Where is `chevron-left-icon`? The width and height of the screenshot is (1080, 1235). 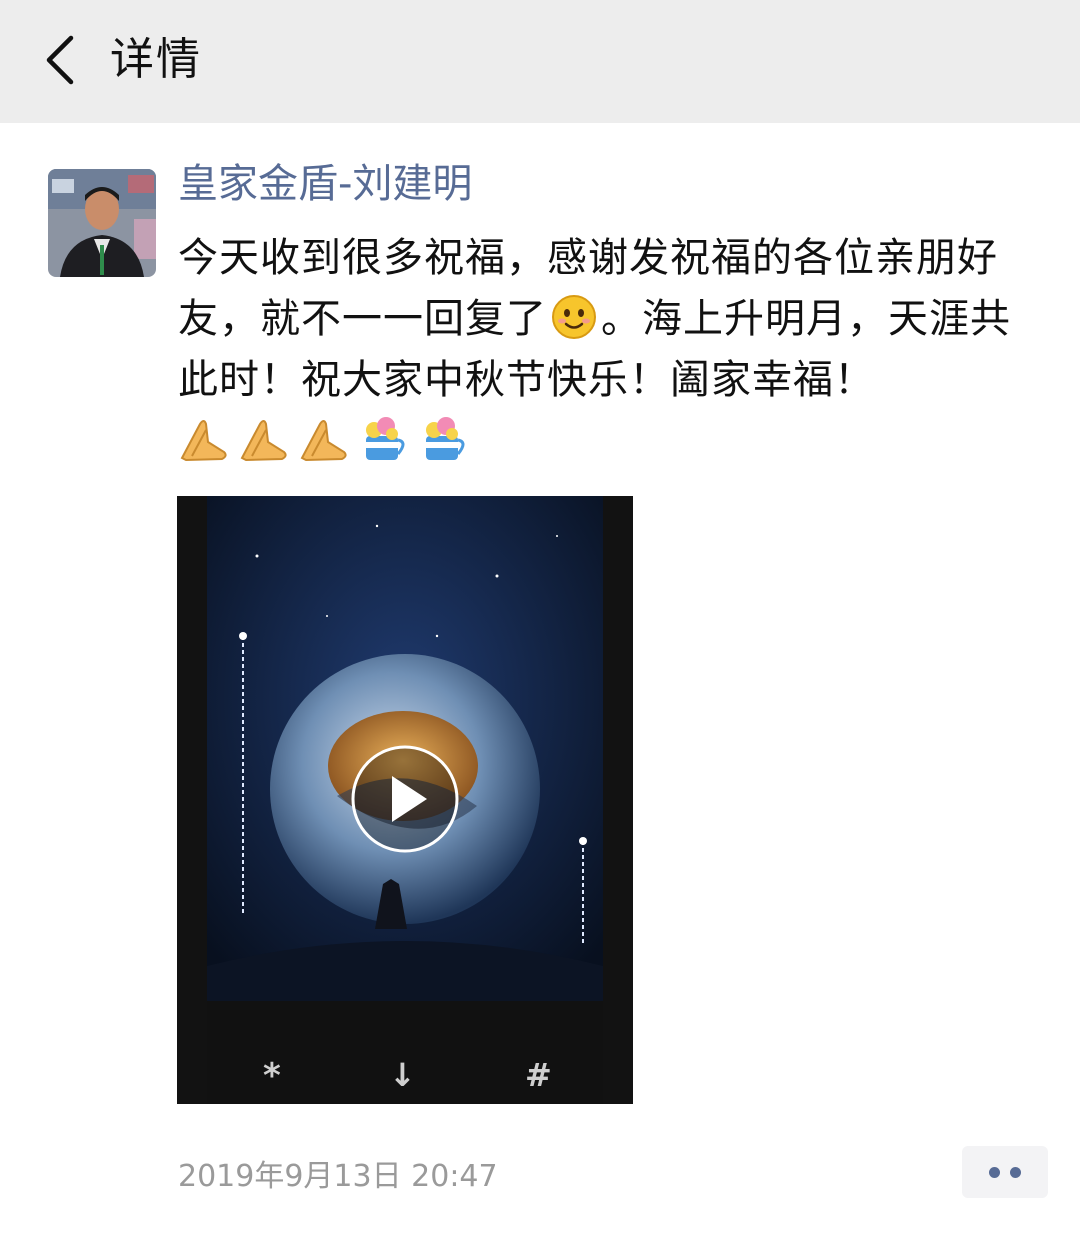 chevron-left-icon is located at coordinates (60, 60).